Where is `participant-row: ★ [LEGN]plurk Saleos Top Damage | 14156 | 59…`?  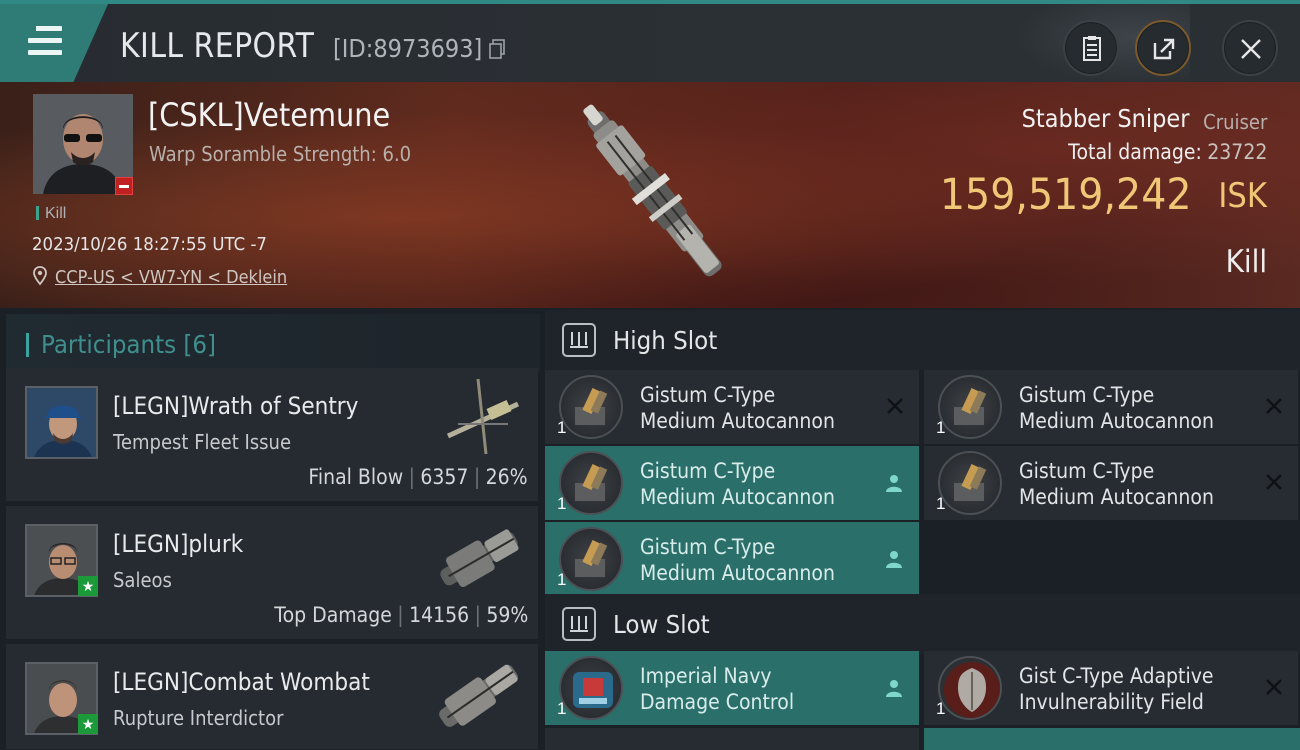
participant-row: ★ [LEGN]plurk Saleos Top Damage | 14156 | 59… is located at coordinates (272, 573).